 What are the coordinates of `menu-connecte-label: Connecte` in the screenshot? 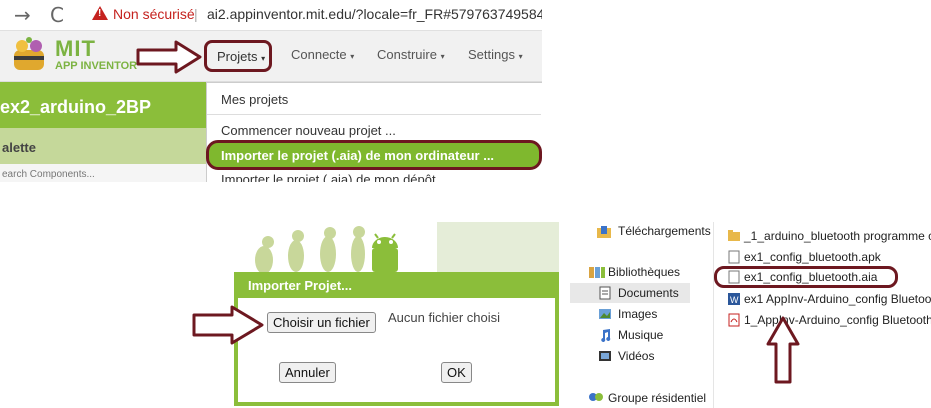 It's located at (319, 54).